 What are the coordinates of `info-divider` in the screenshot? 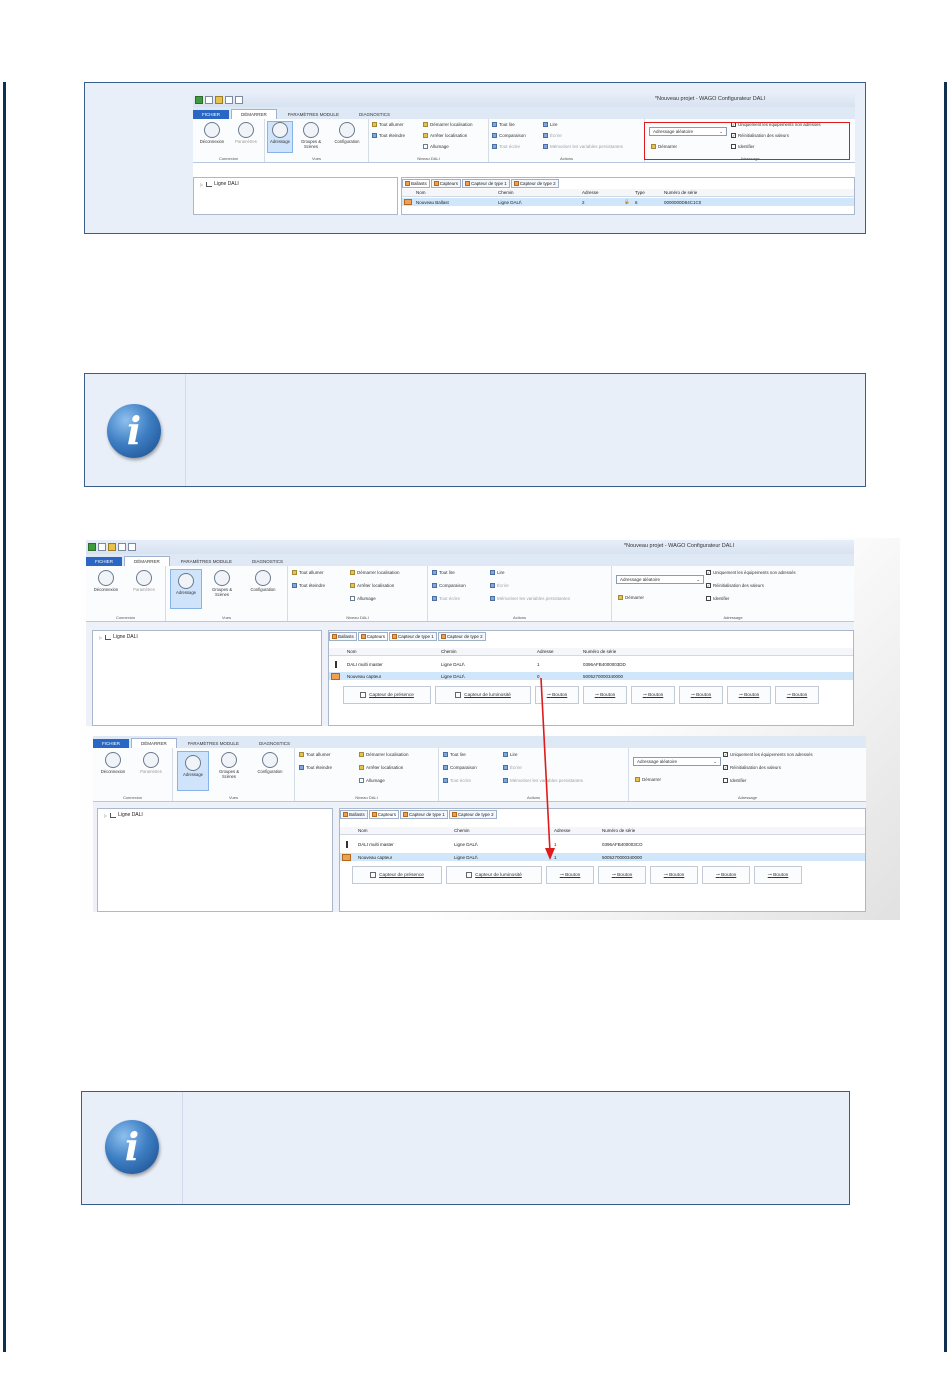 It's located at (182, 1148).